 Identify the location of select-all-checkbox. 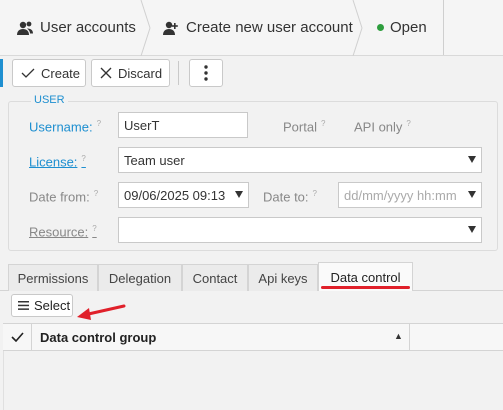
(17, 337).